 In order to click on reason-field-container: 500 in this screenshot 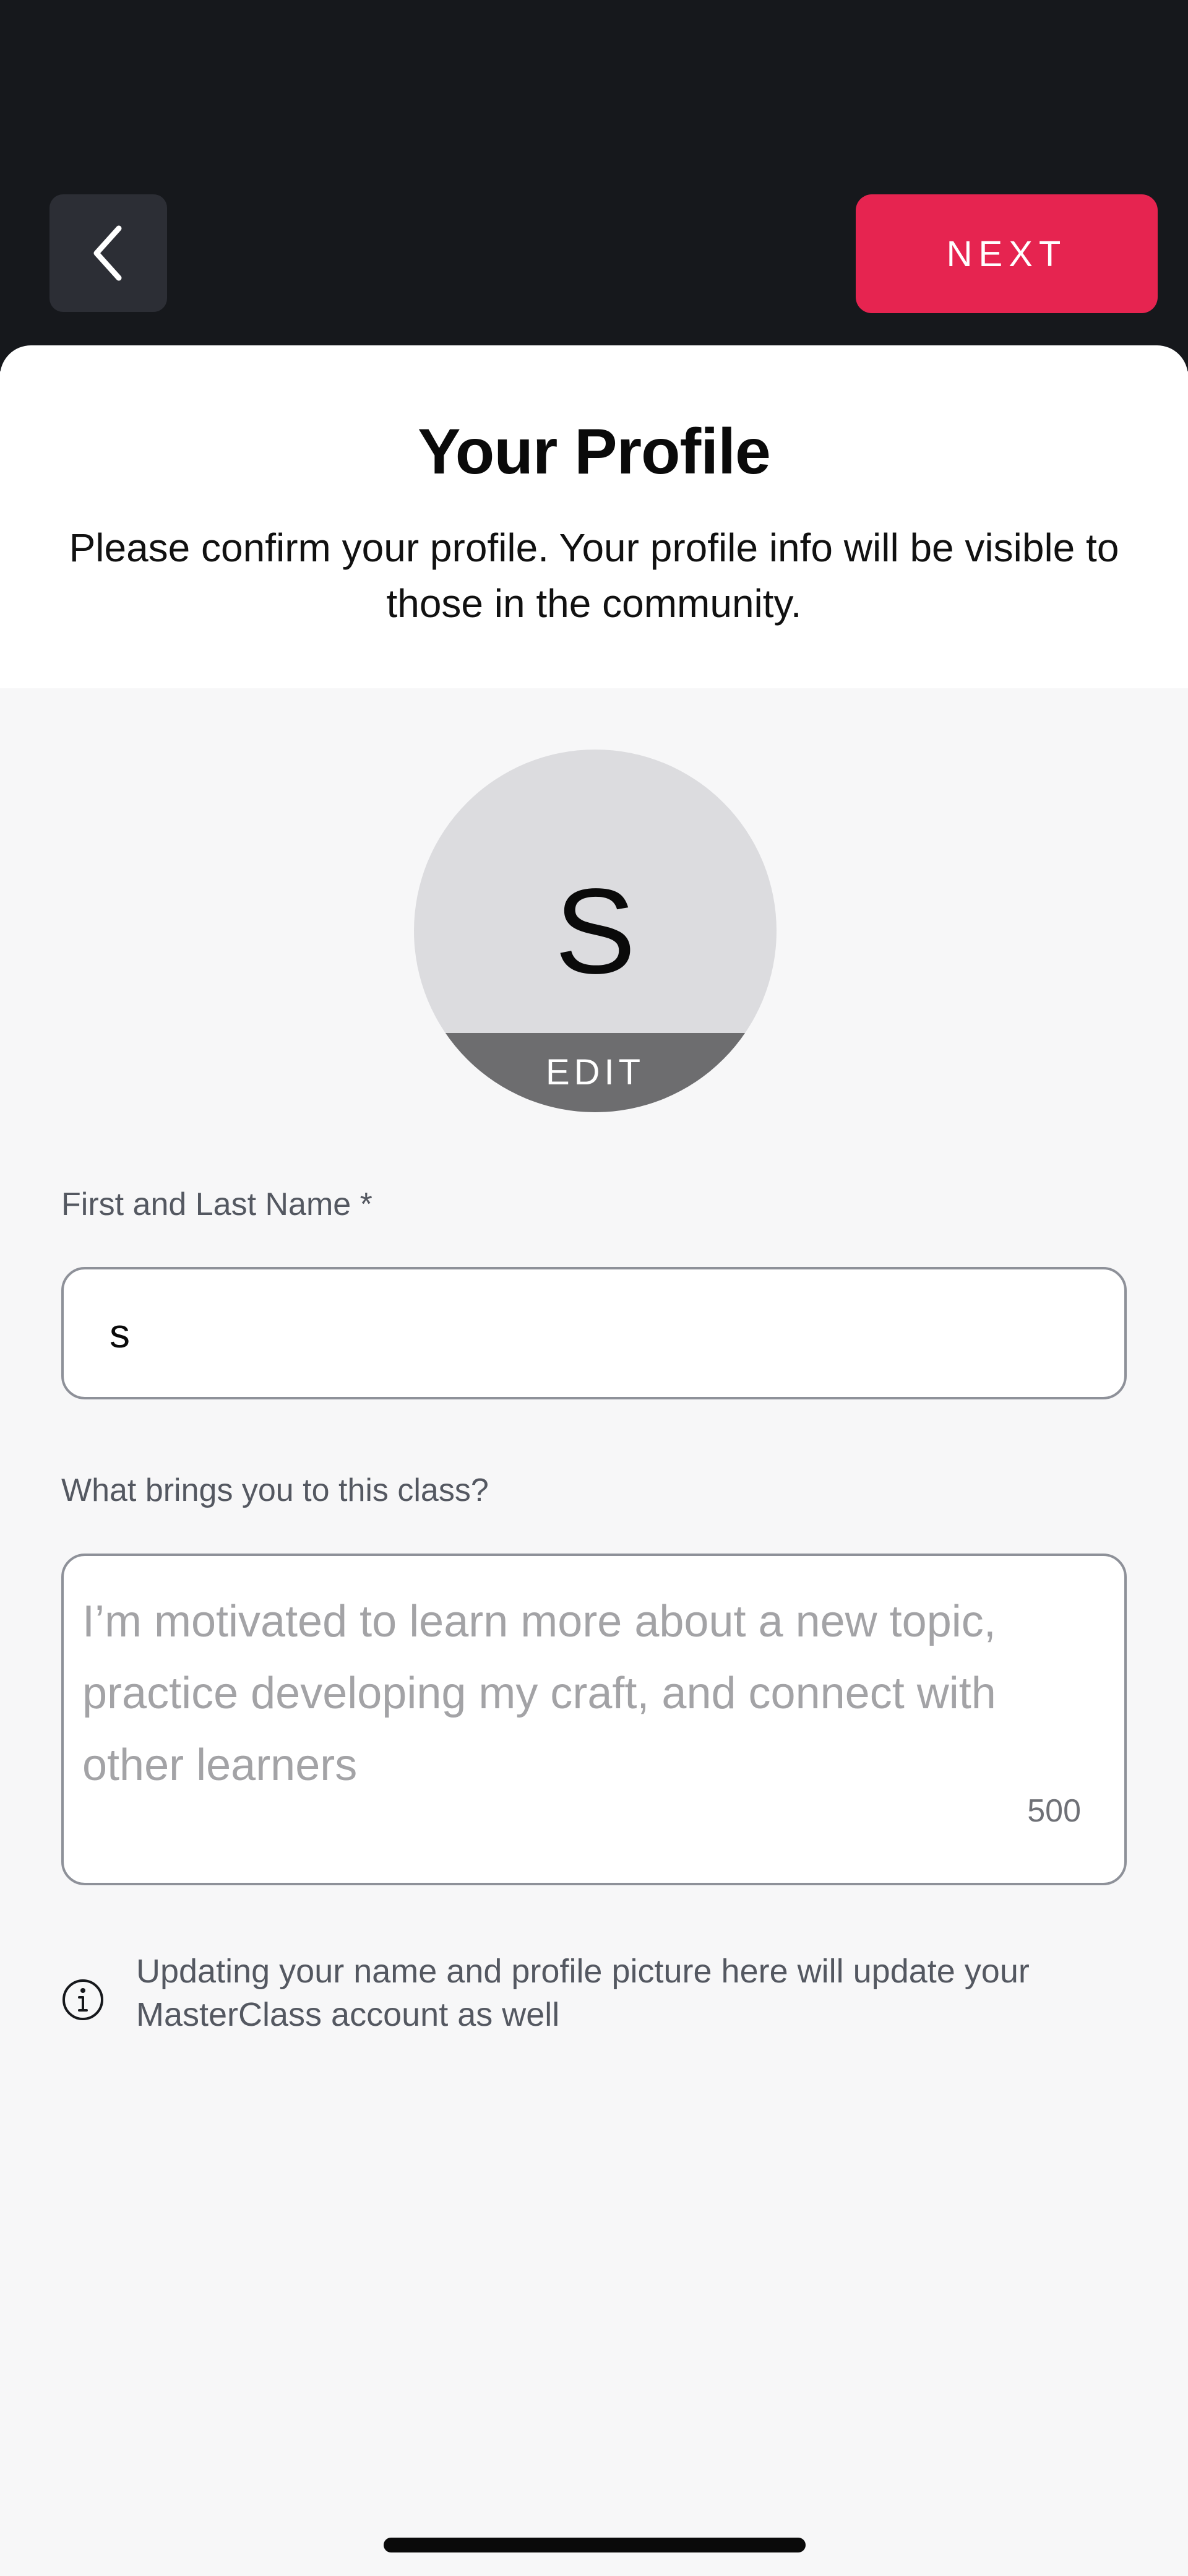, I will do `click(594, 1719)`.